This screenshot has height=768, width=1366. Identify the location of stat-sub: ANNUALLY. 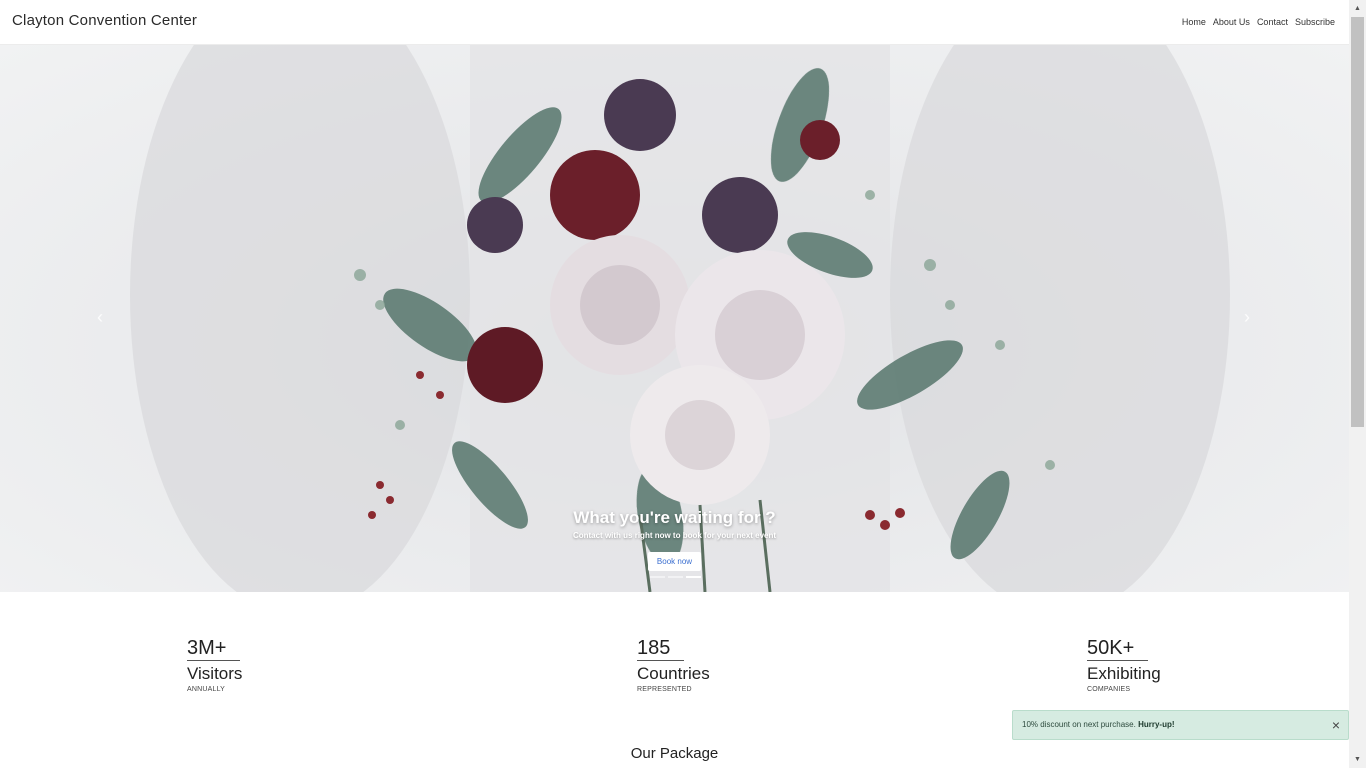
(206, 689).